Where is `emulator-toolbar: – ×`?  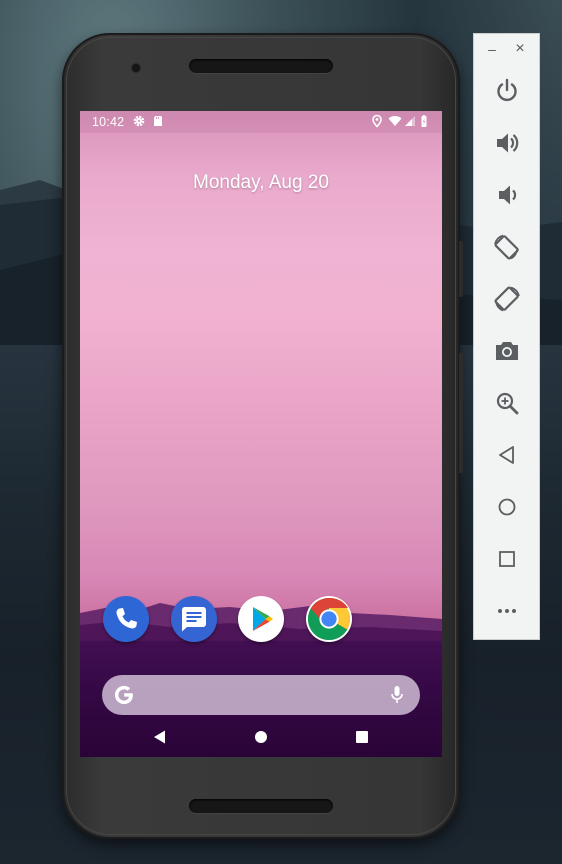 emulator-toolbar: – × is located at coordinates (506, 336).